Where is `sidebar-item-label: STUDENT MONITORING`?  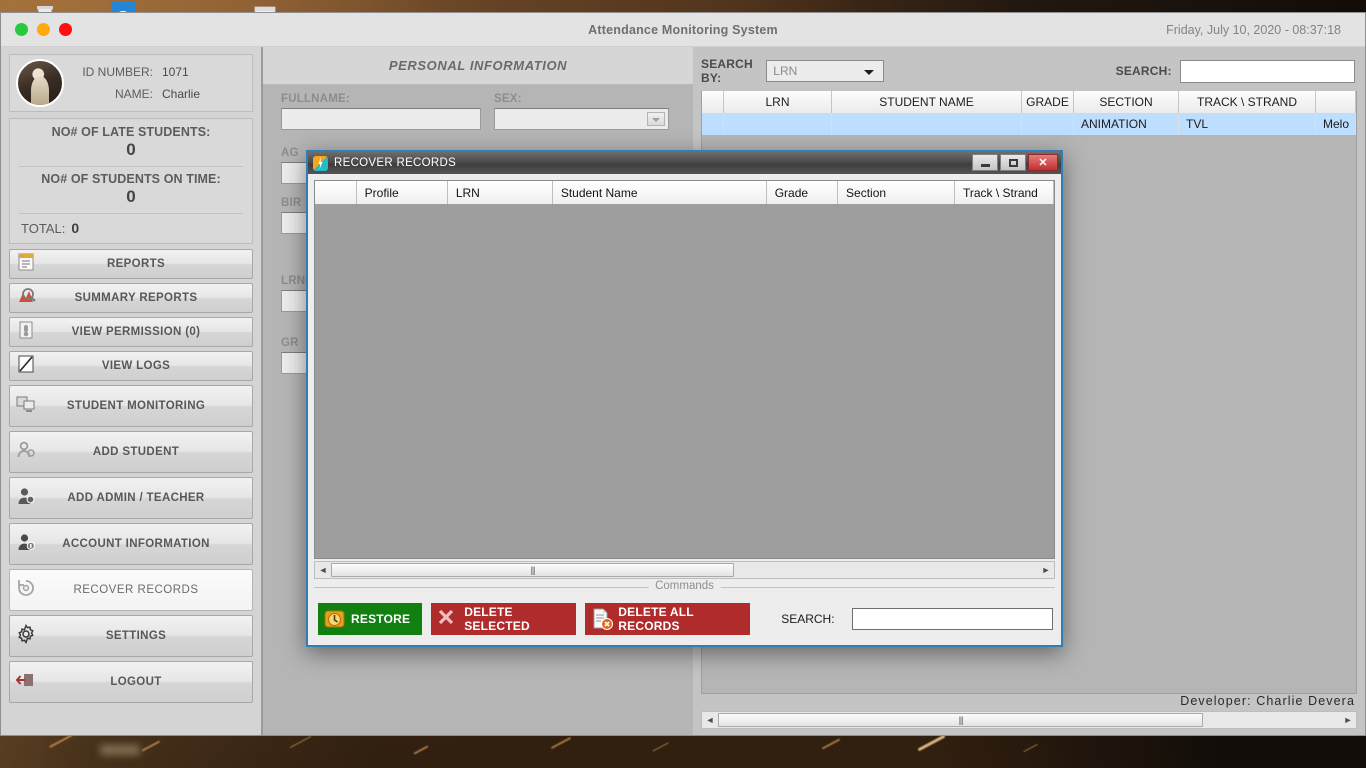
sidebar-item-label: STUDENT MONITORING is located at coordinates (136, 406).